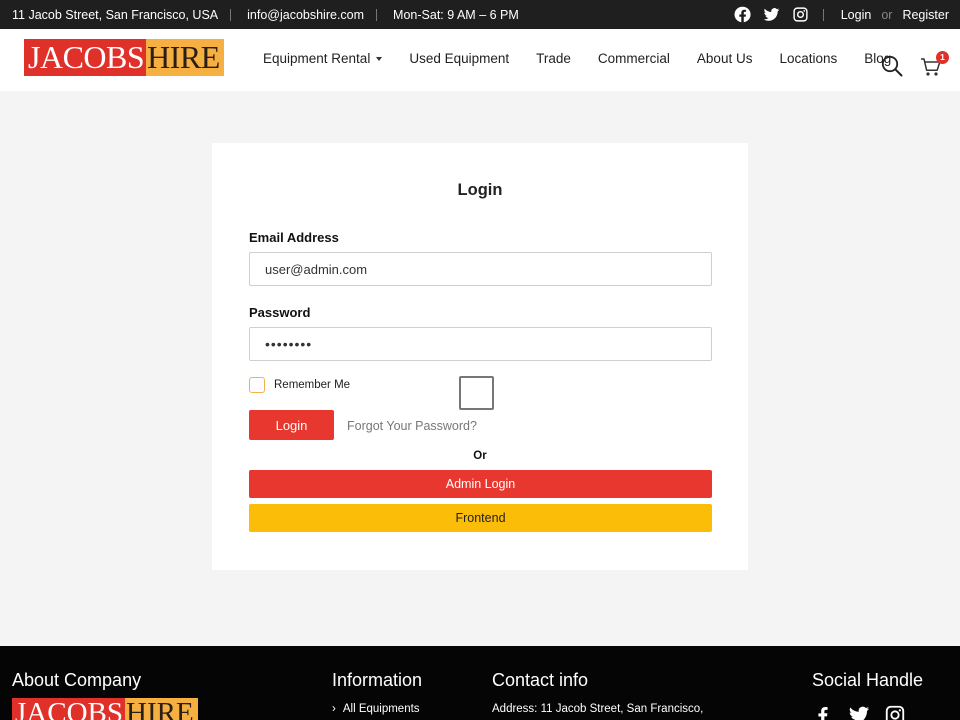  I want to click on admin-login-button: Admin Login, so click(480, 484).